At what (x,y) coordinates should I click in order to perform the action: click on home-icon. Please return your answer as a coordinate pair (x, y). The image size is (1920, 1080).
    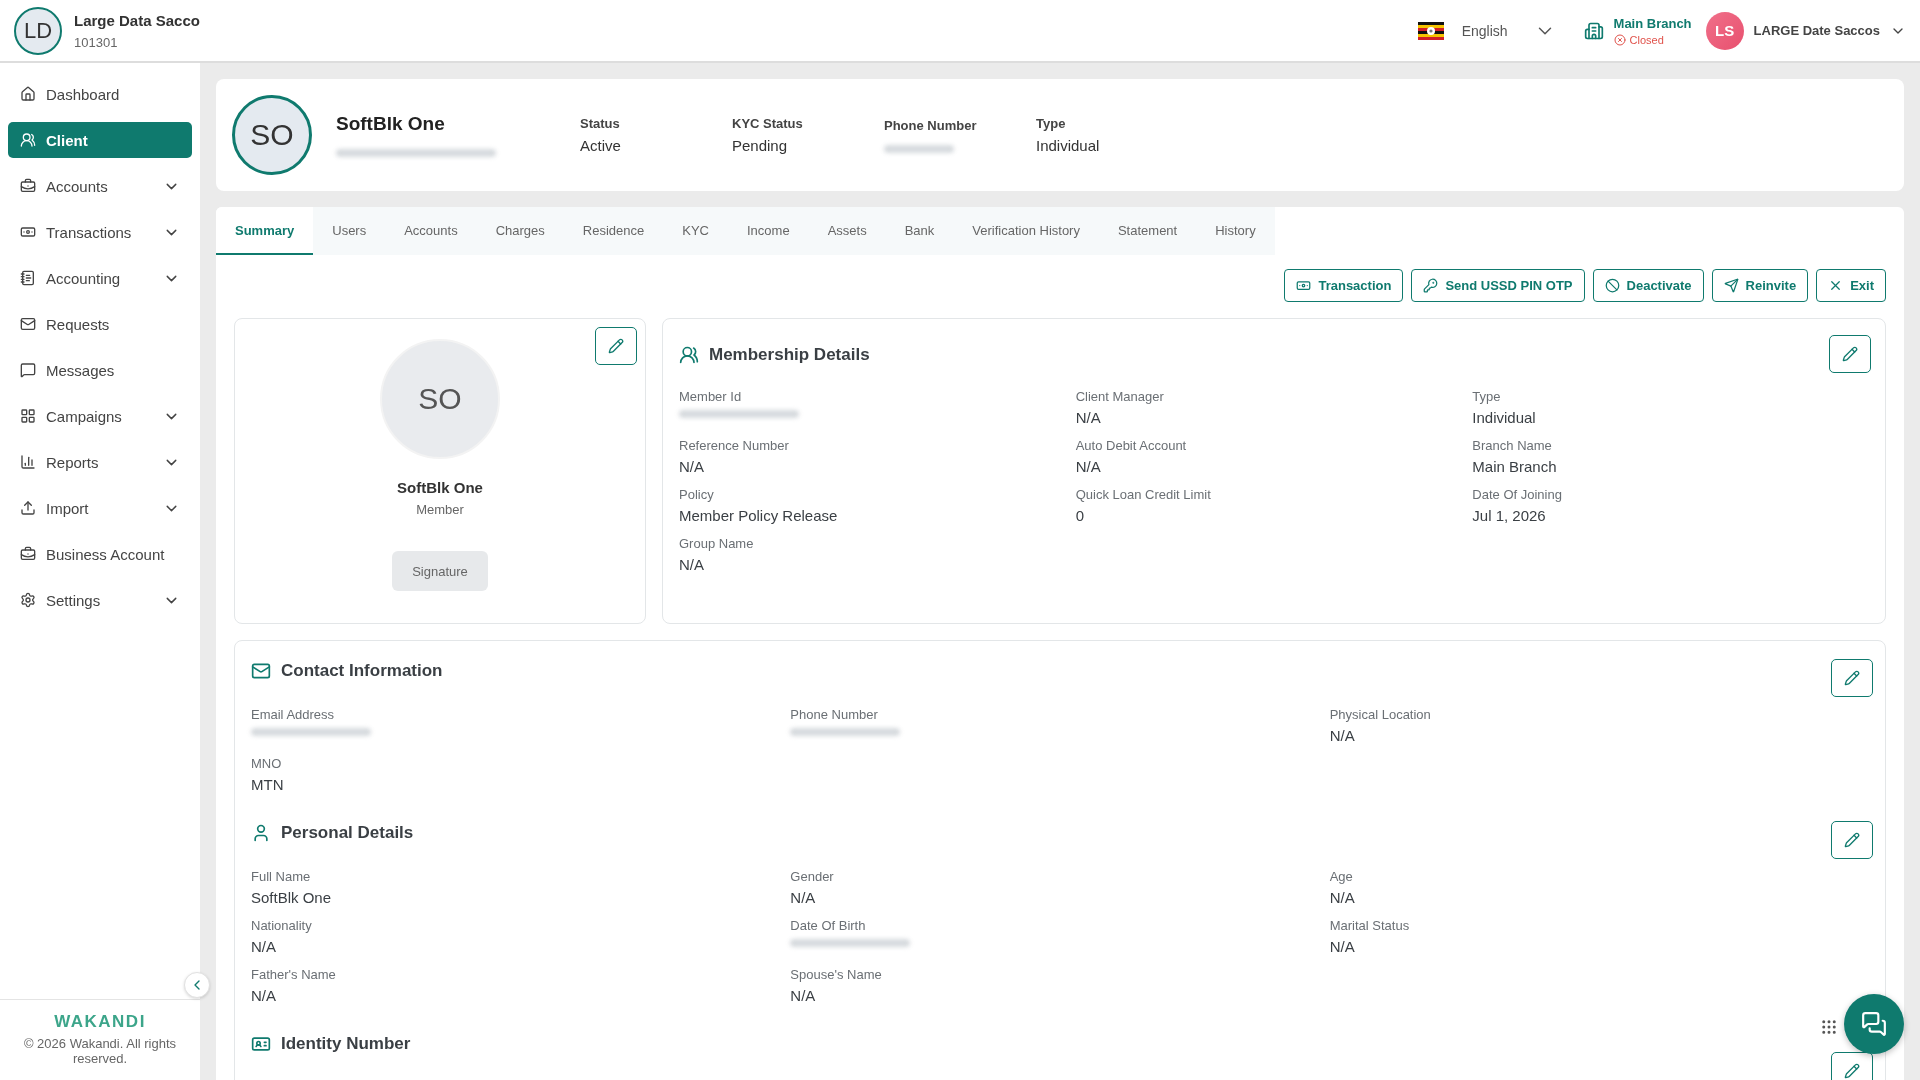
    Looking at the image, I should click on (28, 94).